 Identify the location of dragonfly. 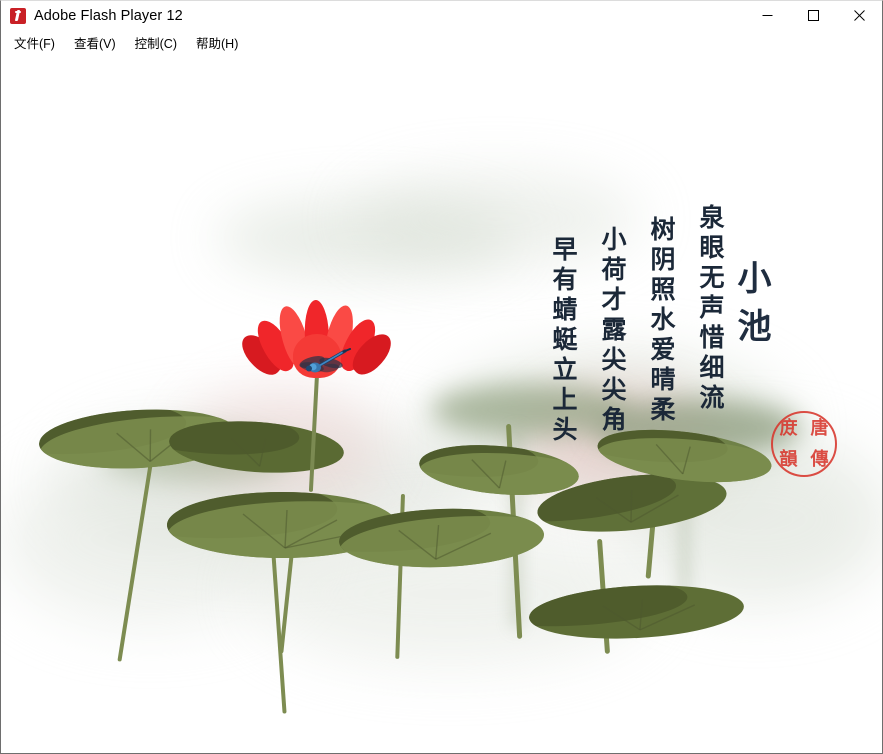
(326, 366).